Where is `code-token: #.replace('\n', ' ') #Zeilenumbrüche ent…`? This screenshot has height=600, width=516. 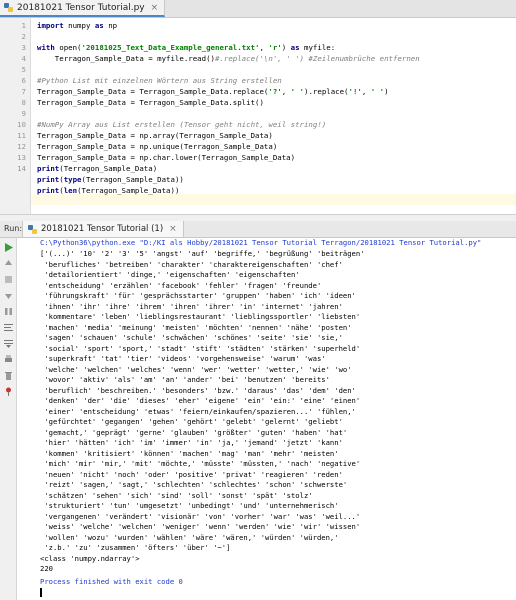
code-token: #.replace('\n', ' ') #Zeilenumbrüche ent… is located at coordinates (317, 58).